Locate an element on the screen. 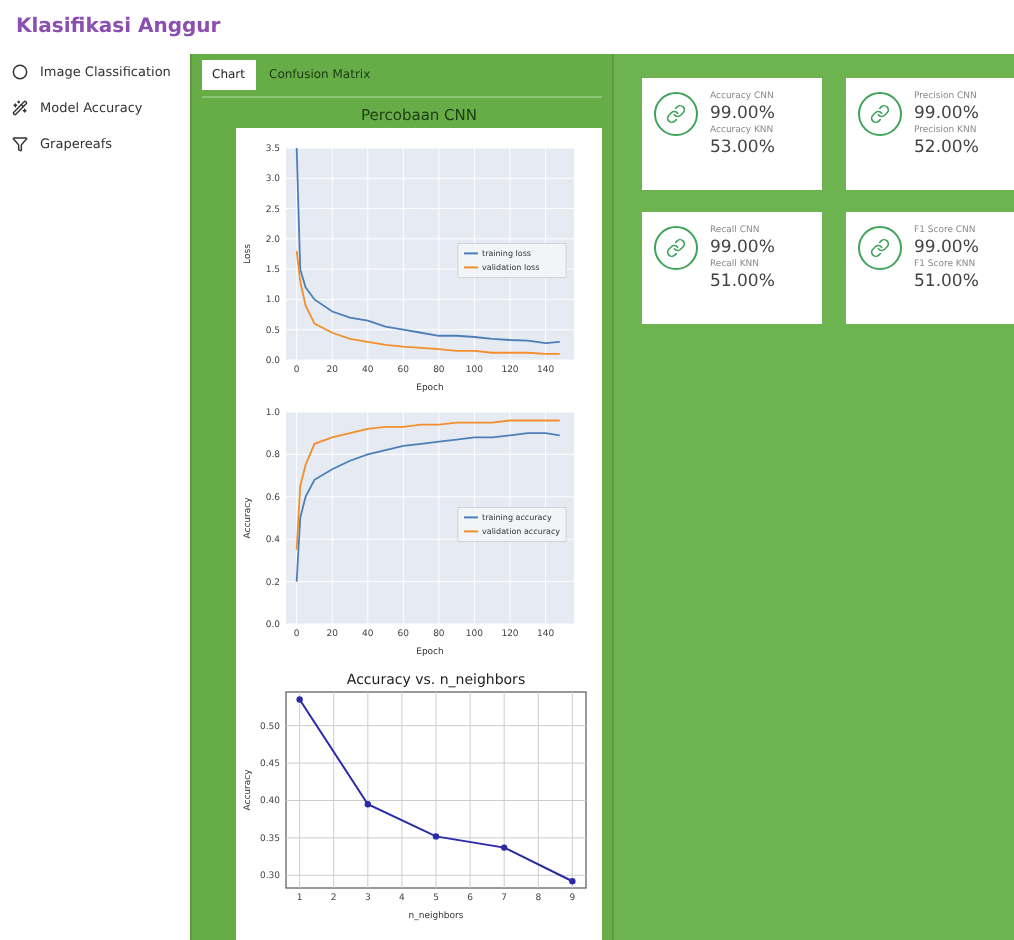 The width and height of the screenshot is (1014, 940). wand-icon is located at coordinates (20, 108).